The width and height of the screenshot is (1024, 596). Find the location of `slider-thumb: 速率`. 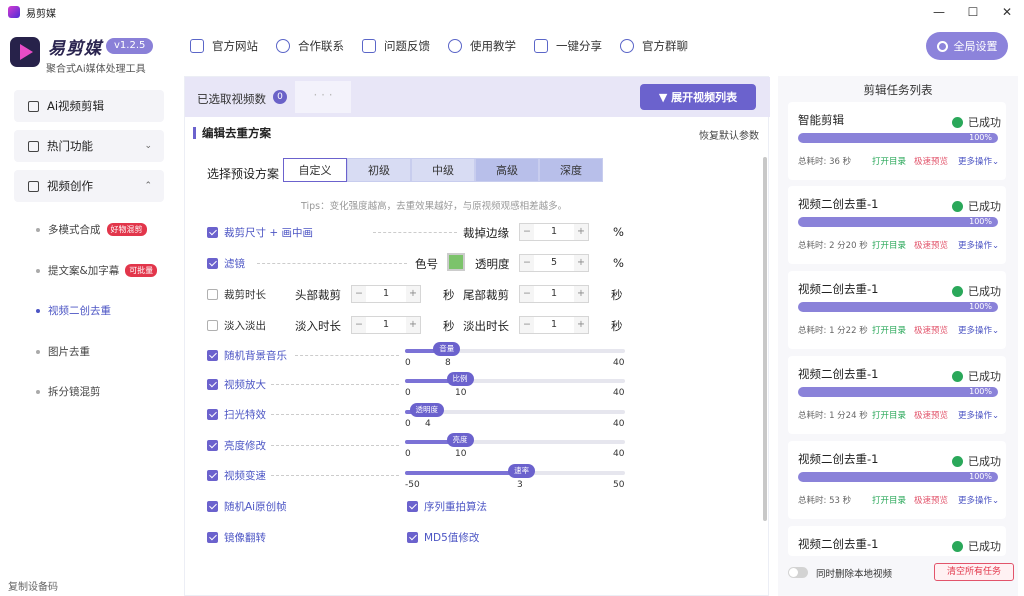

slider-thumb: 速率 is located at coordinates (522, 471).